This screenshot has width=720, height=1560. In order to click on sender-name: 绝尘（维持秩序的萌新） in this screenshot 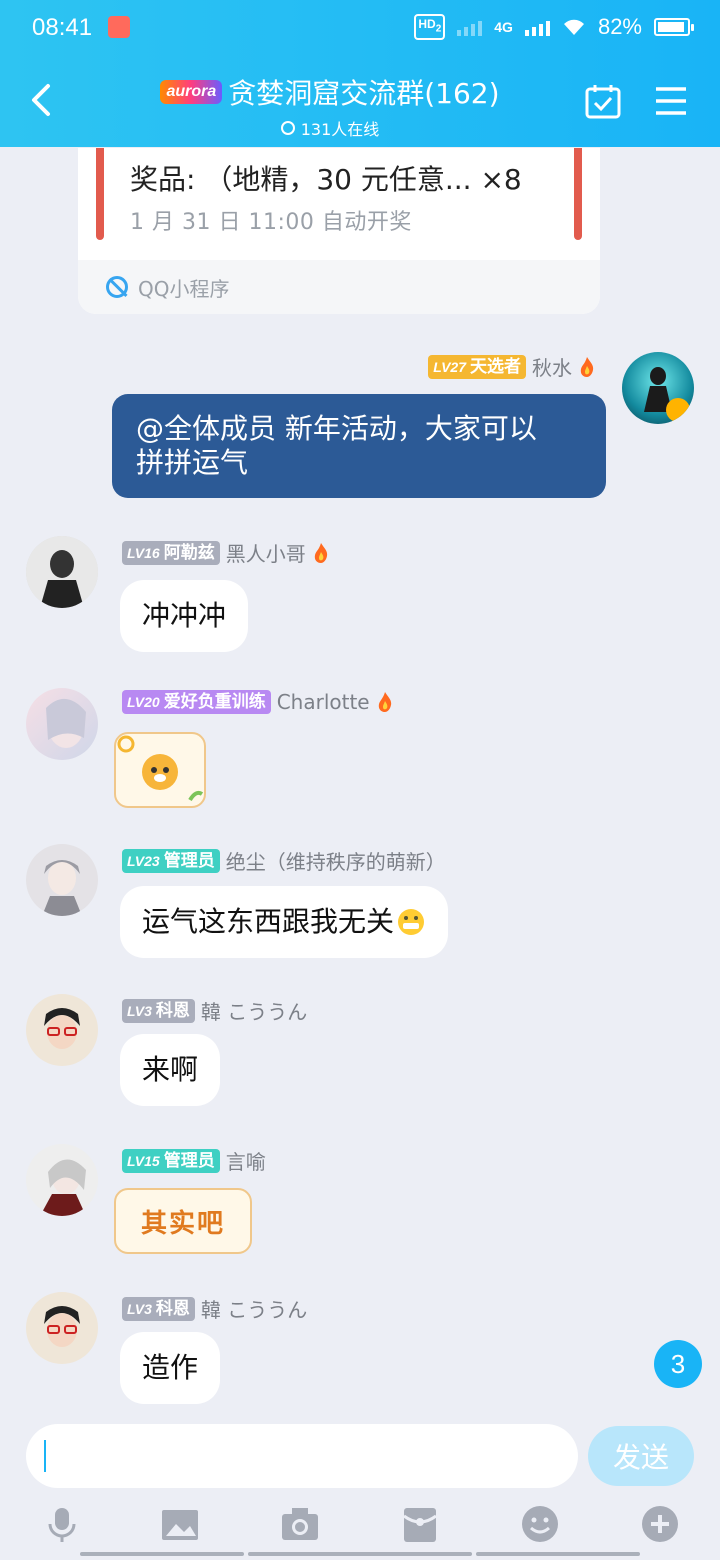, I will do `click(335, 862)`.